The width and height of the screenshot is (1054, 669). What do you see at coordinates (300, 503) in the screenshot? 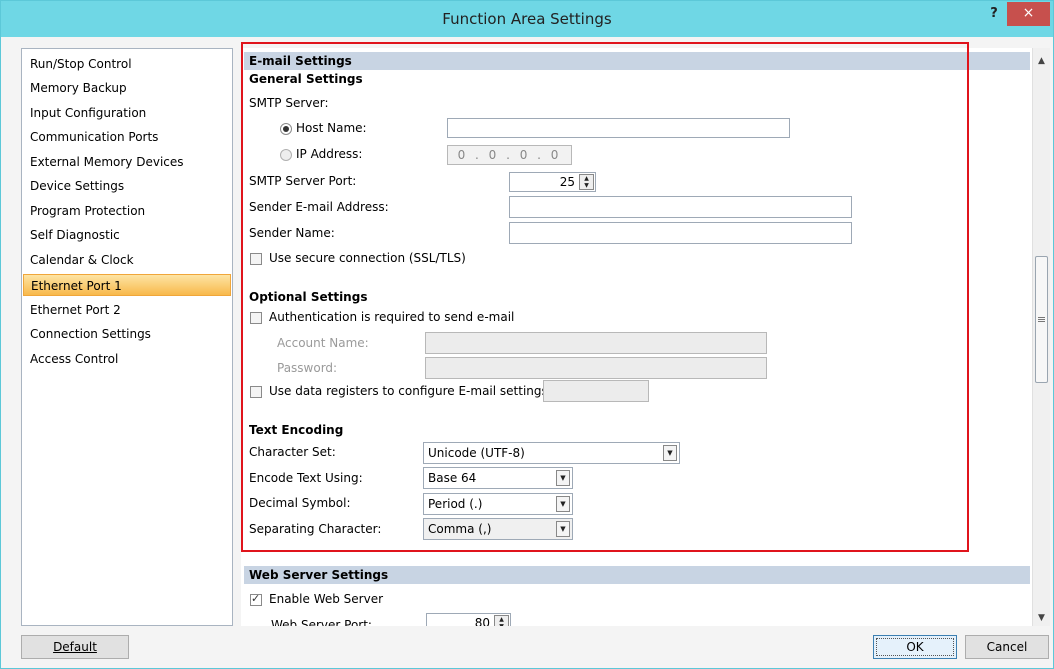
I see `decimal-symbol-label: Decimal Symbol:` at bounding box center [300, 503].